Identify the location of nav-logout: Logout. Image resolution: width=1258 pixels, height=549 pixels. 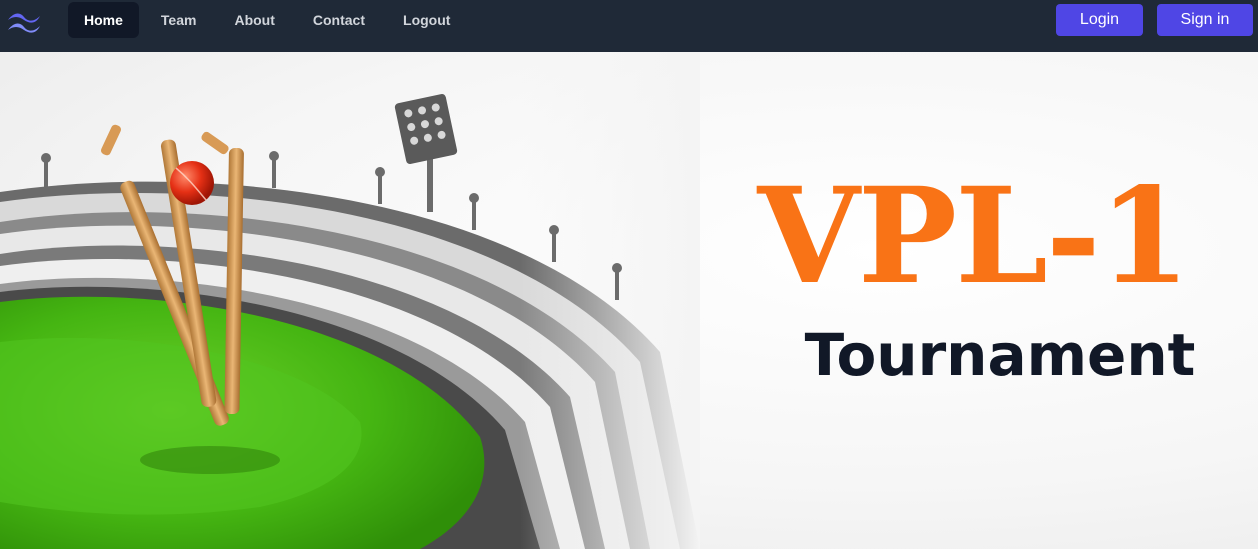
(426, 20).